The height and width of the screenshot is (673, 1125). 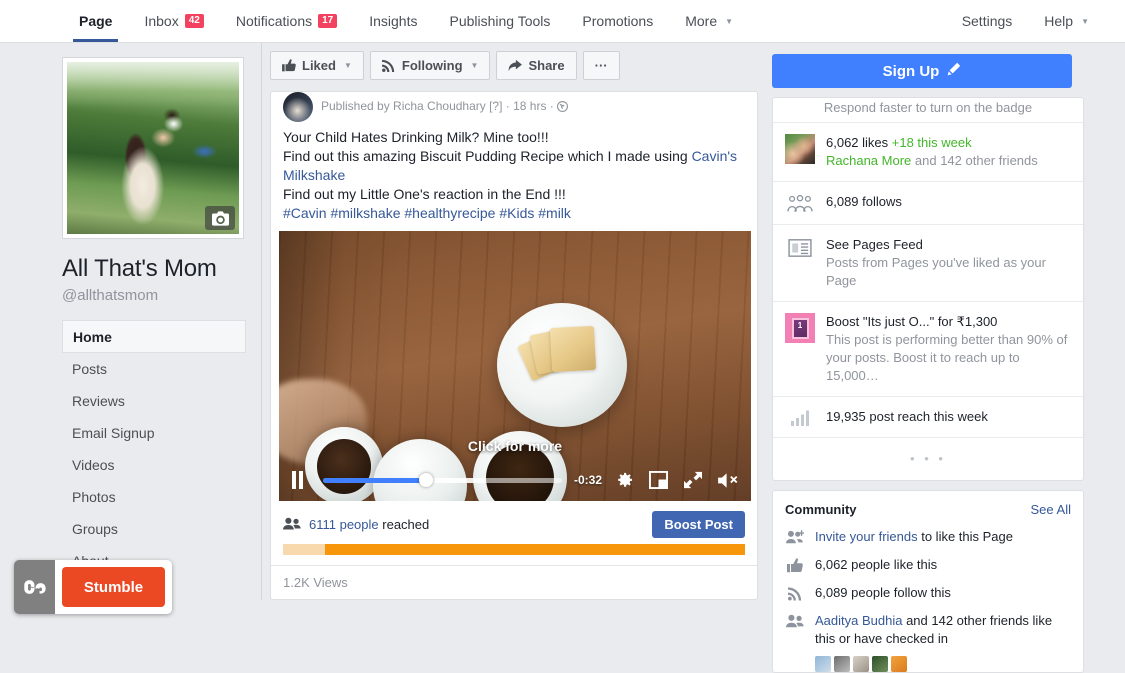 What do you see at coordinates (800, 417) in the screenshot?
I see `bar-chart-icon` at bounding box center [800, 417].